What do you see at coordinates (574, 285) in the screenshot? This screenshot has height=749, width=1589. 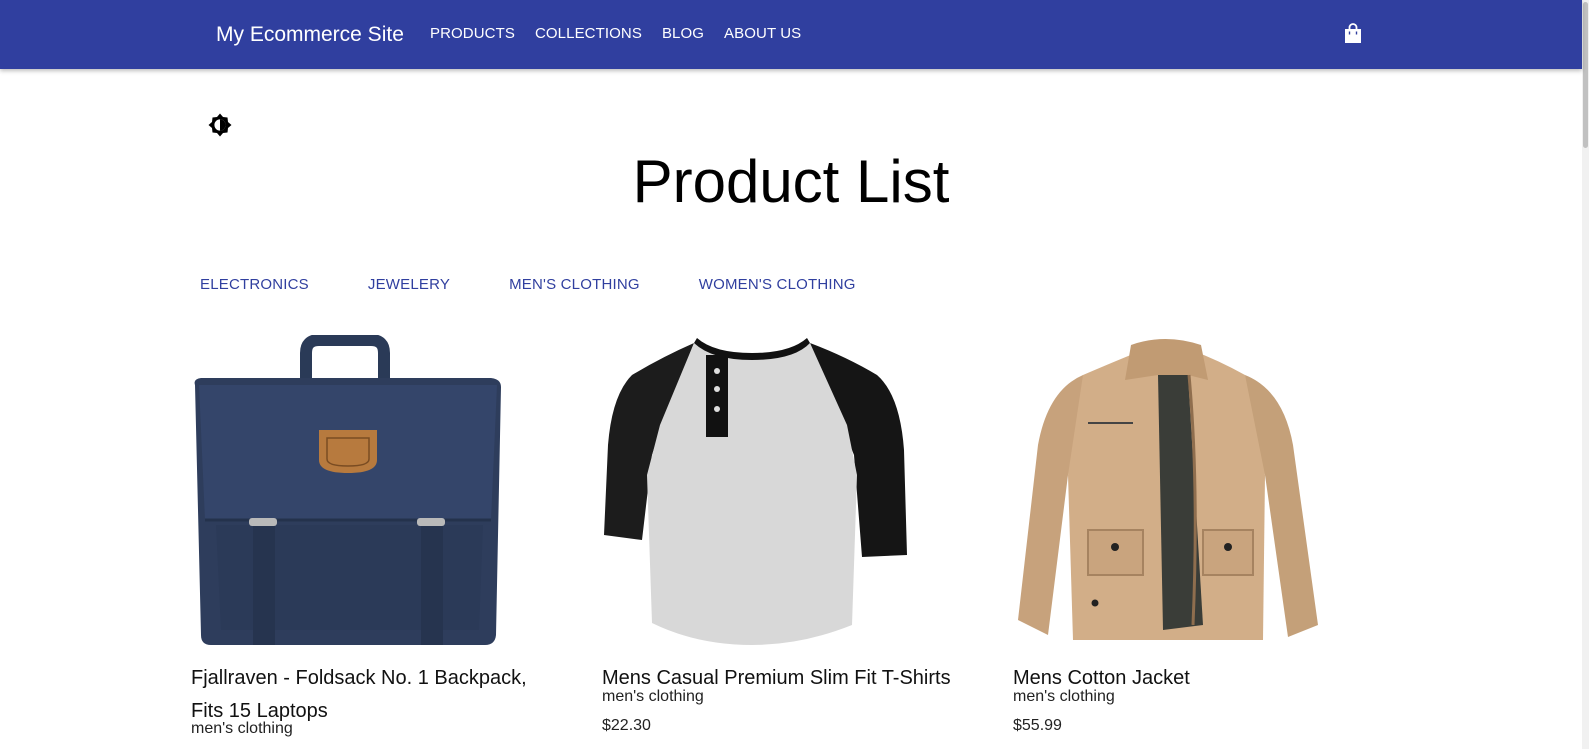 I see `tab-mens-clothing: MEN'S CLOTHING` at bounding box center [574, 285].